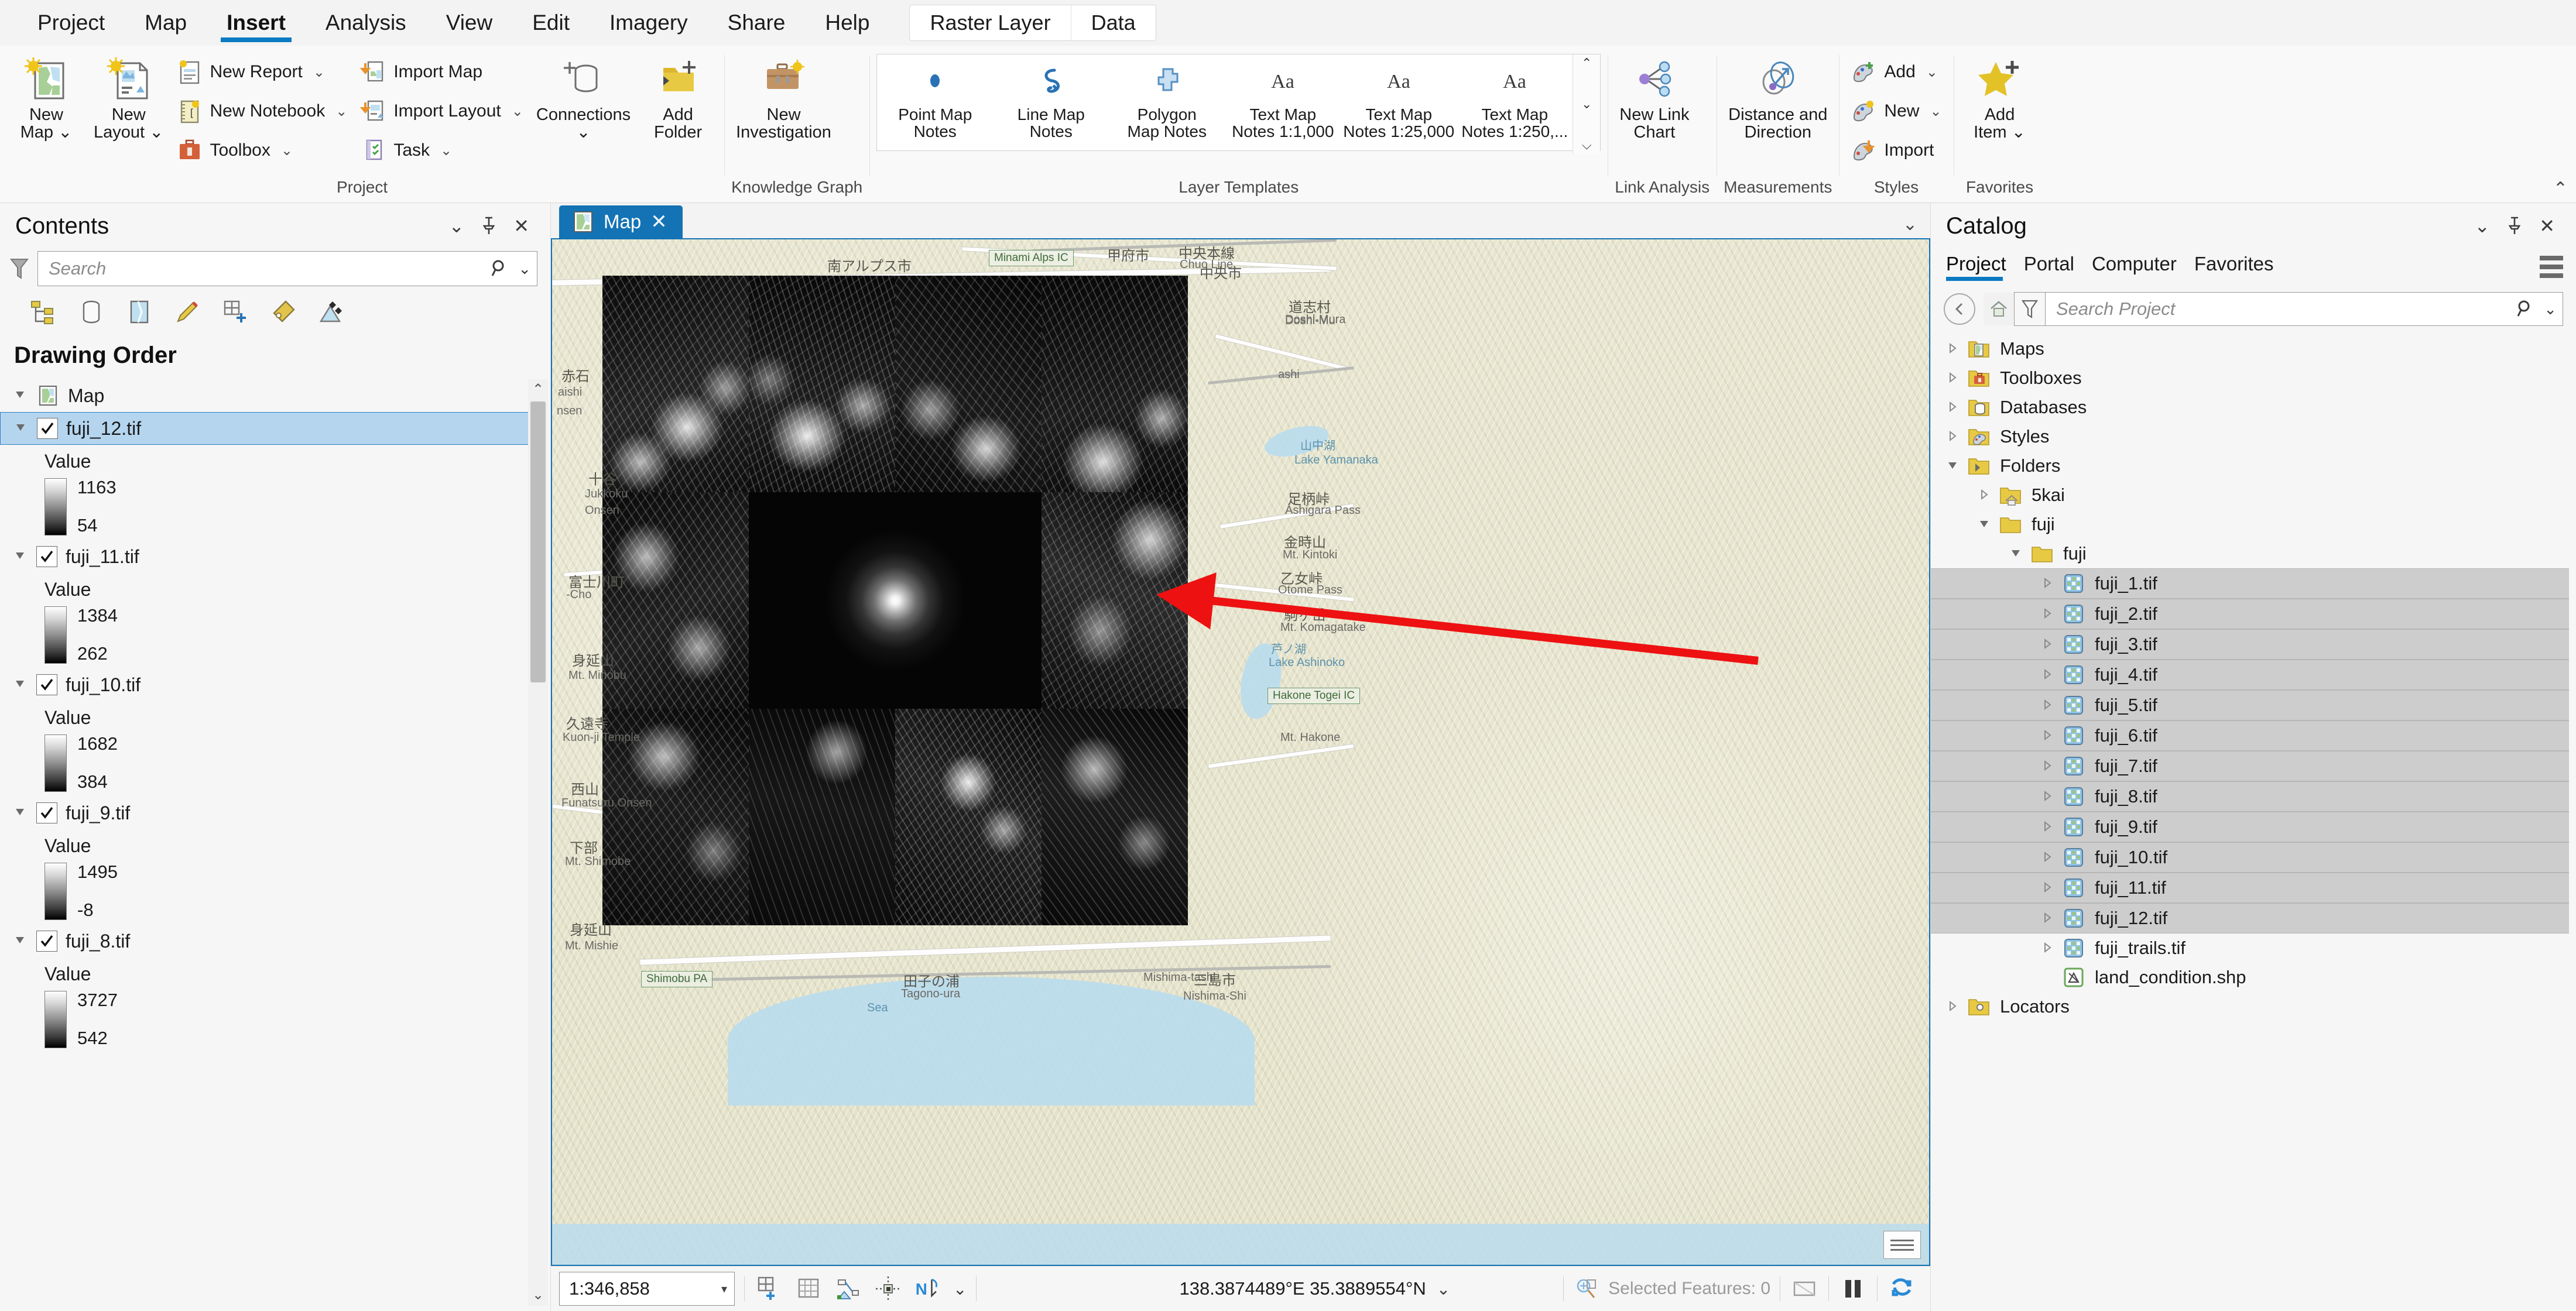  Describe the element at coordinates (678, 96) in the screenshot. I see `add-folder-button: Add Folder` at that location.